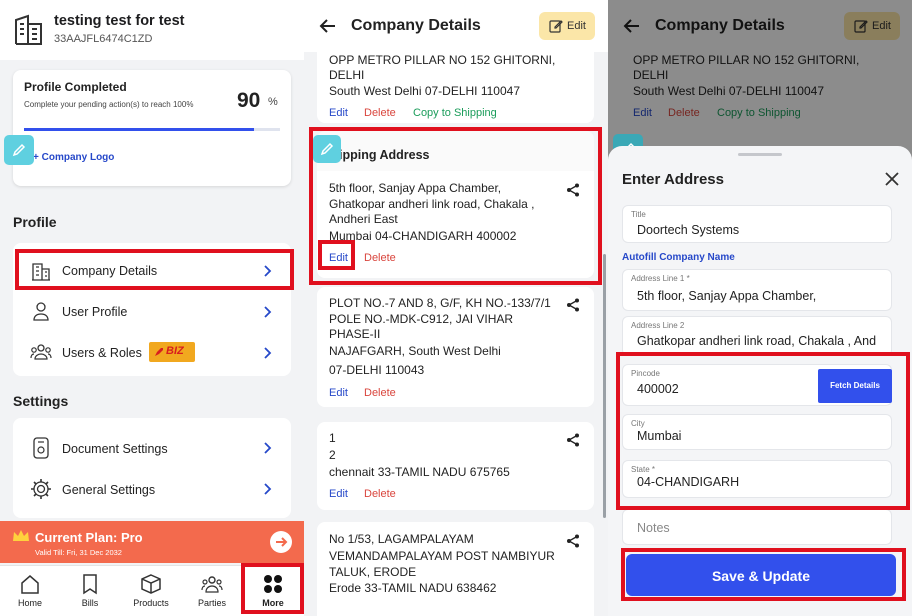  Describe the element at coordinates (455, 113) in the screenshot. I see `copy-to-shipping-link: Copy to Shipping` at that location.